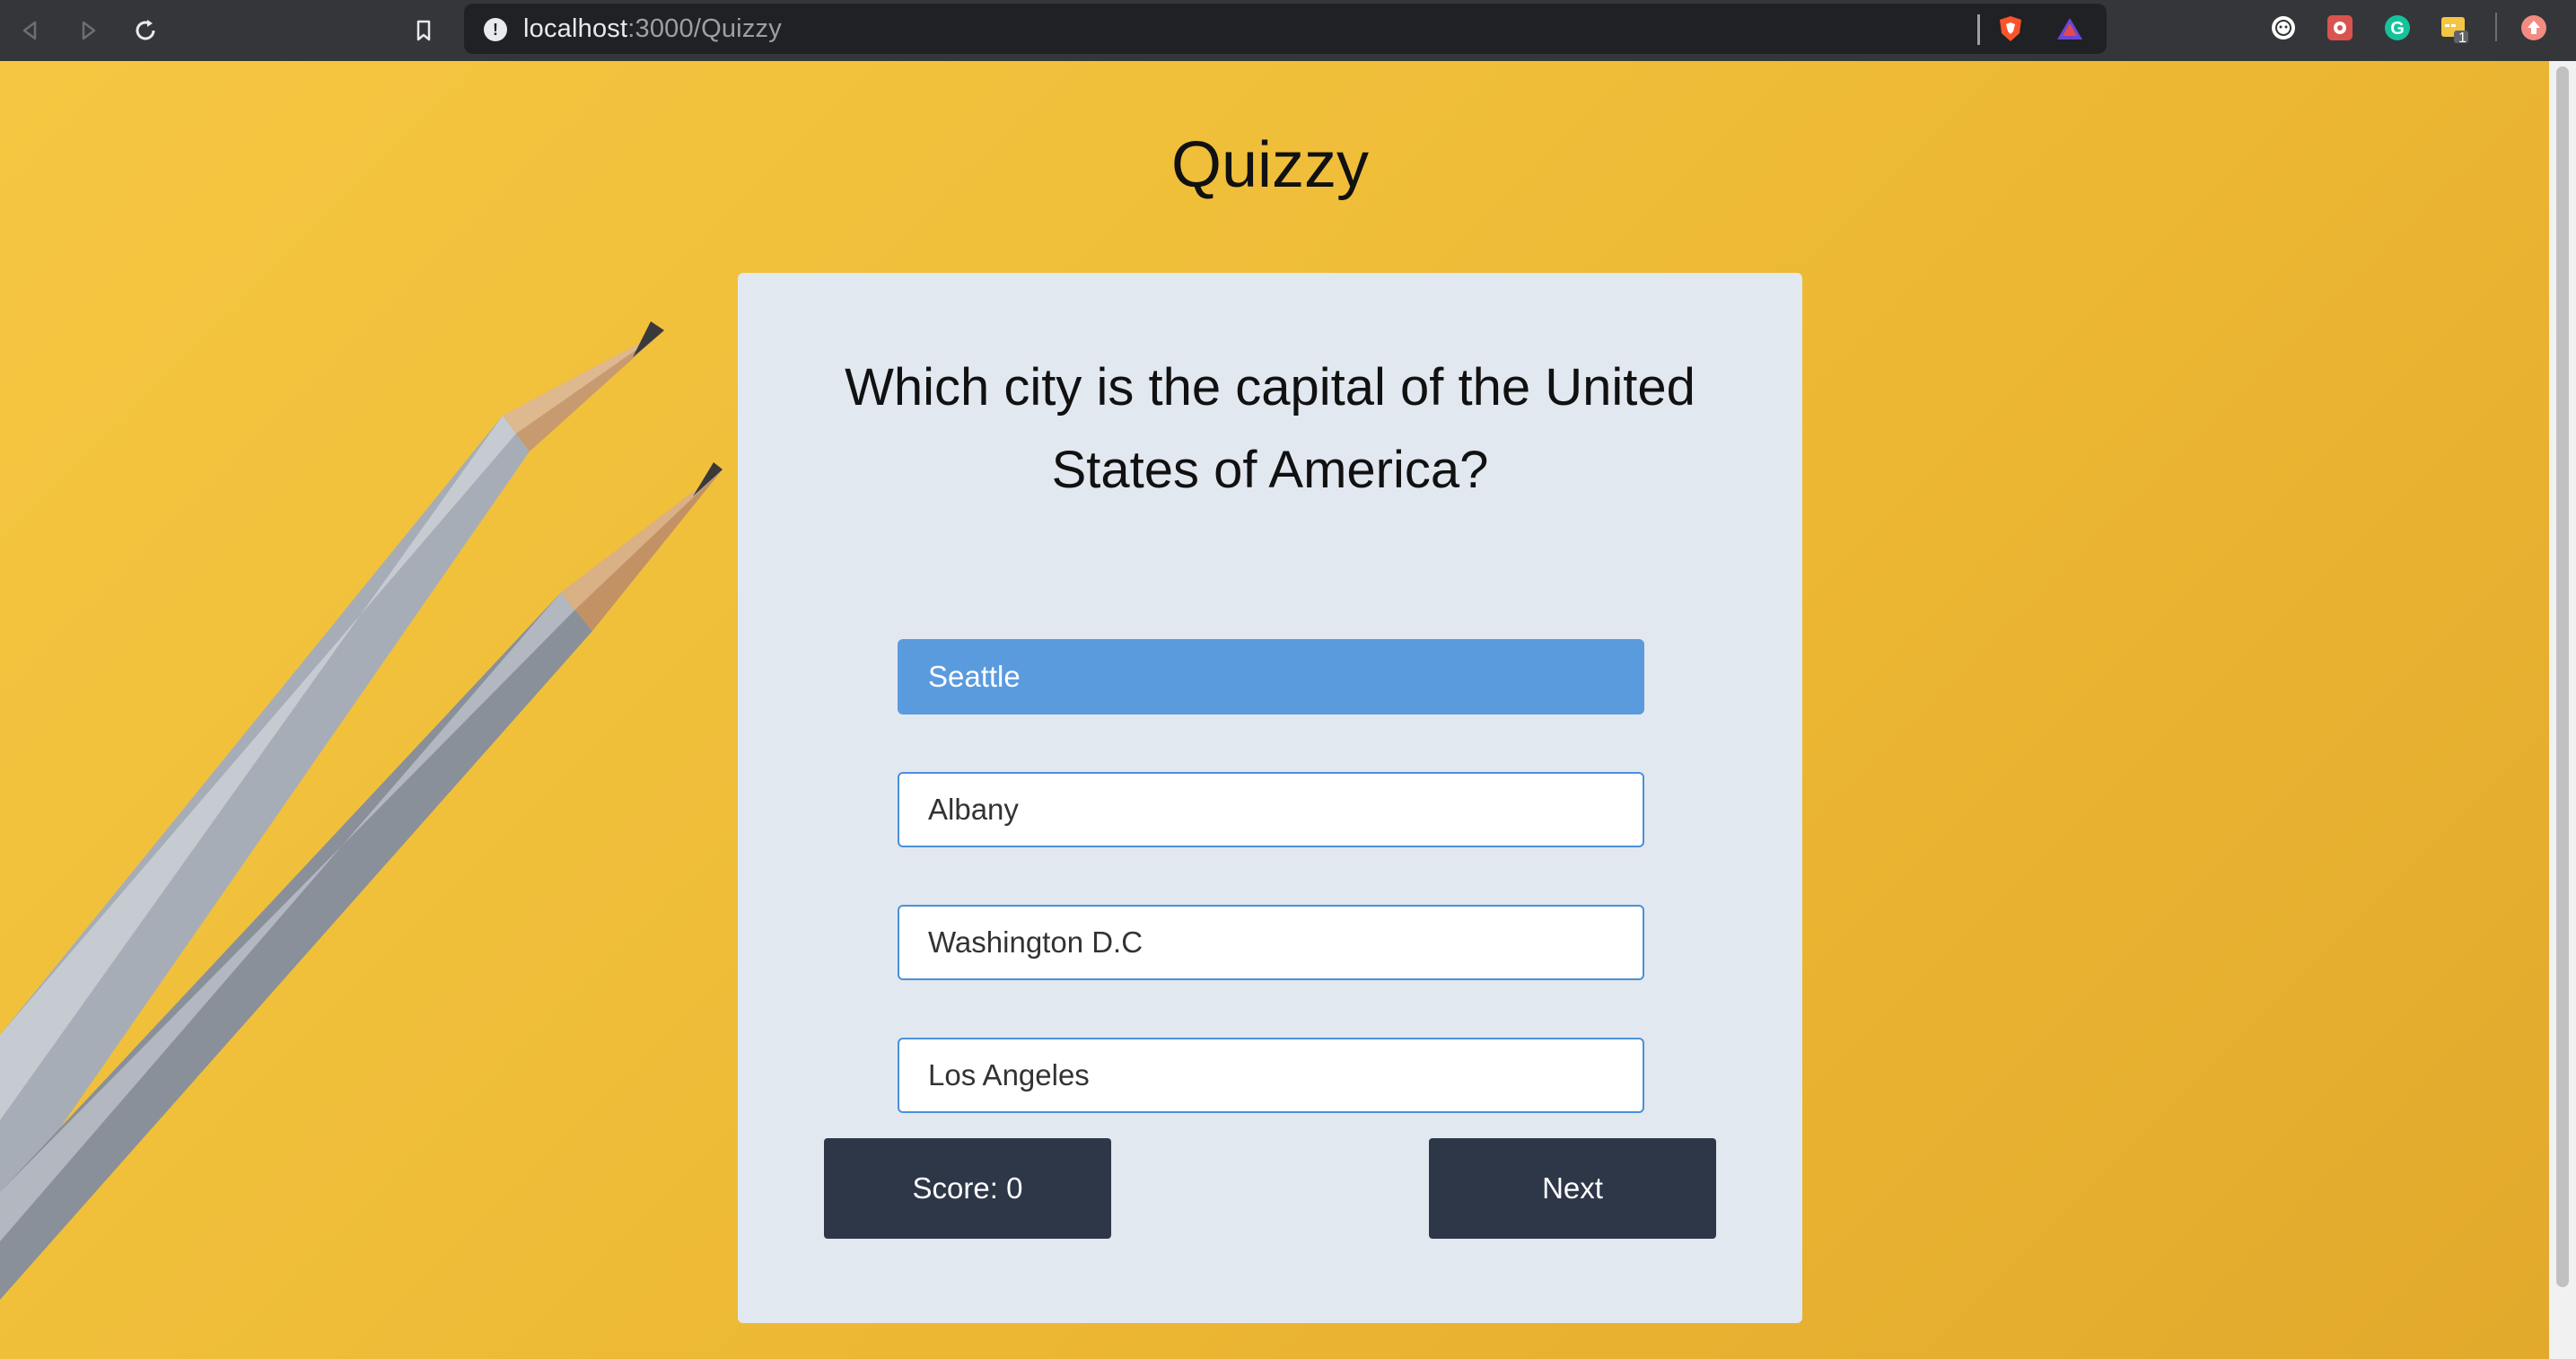 This screenshot has width=2576, height=1359. What do you see at coordinates (423, 30) in the screenshot?
I see `bookmark-icon` at bounding box center [423, 30].